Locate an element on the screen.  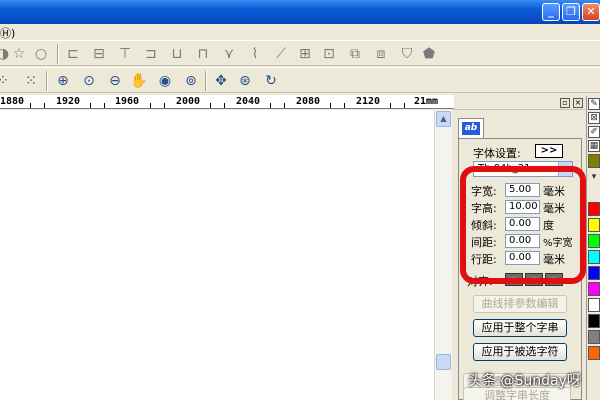
shield-icon: ⛉ is located at coordinates (407, 54).